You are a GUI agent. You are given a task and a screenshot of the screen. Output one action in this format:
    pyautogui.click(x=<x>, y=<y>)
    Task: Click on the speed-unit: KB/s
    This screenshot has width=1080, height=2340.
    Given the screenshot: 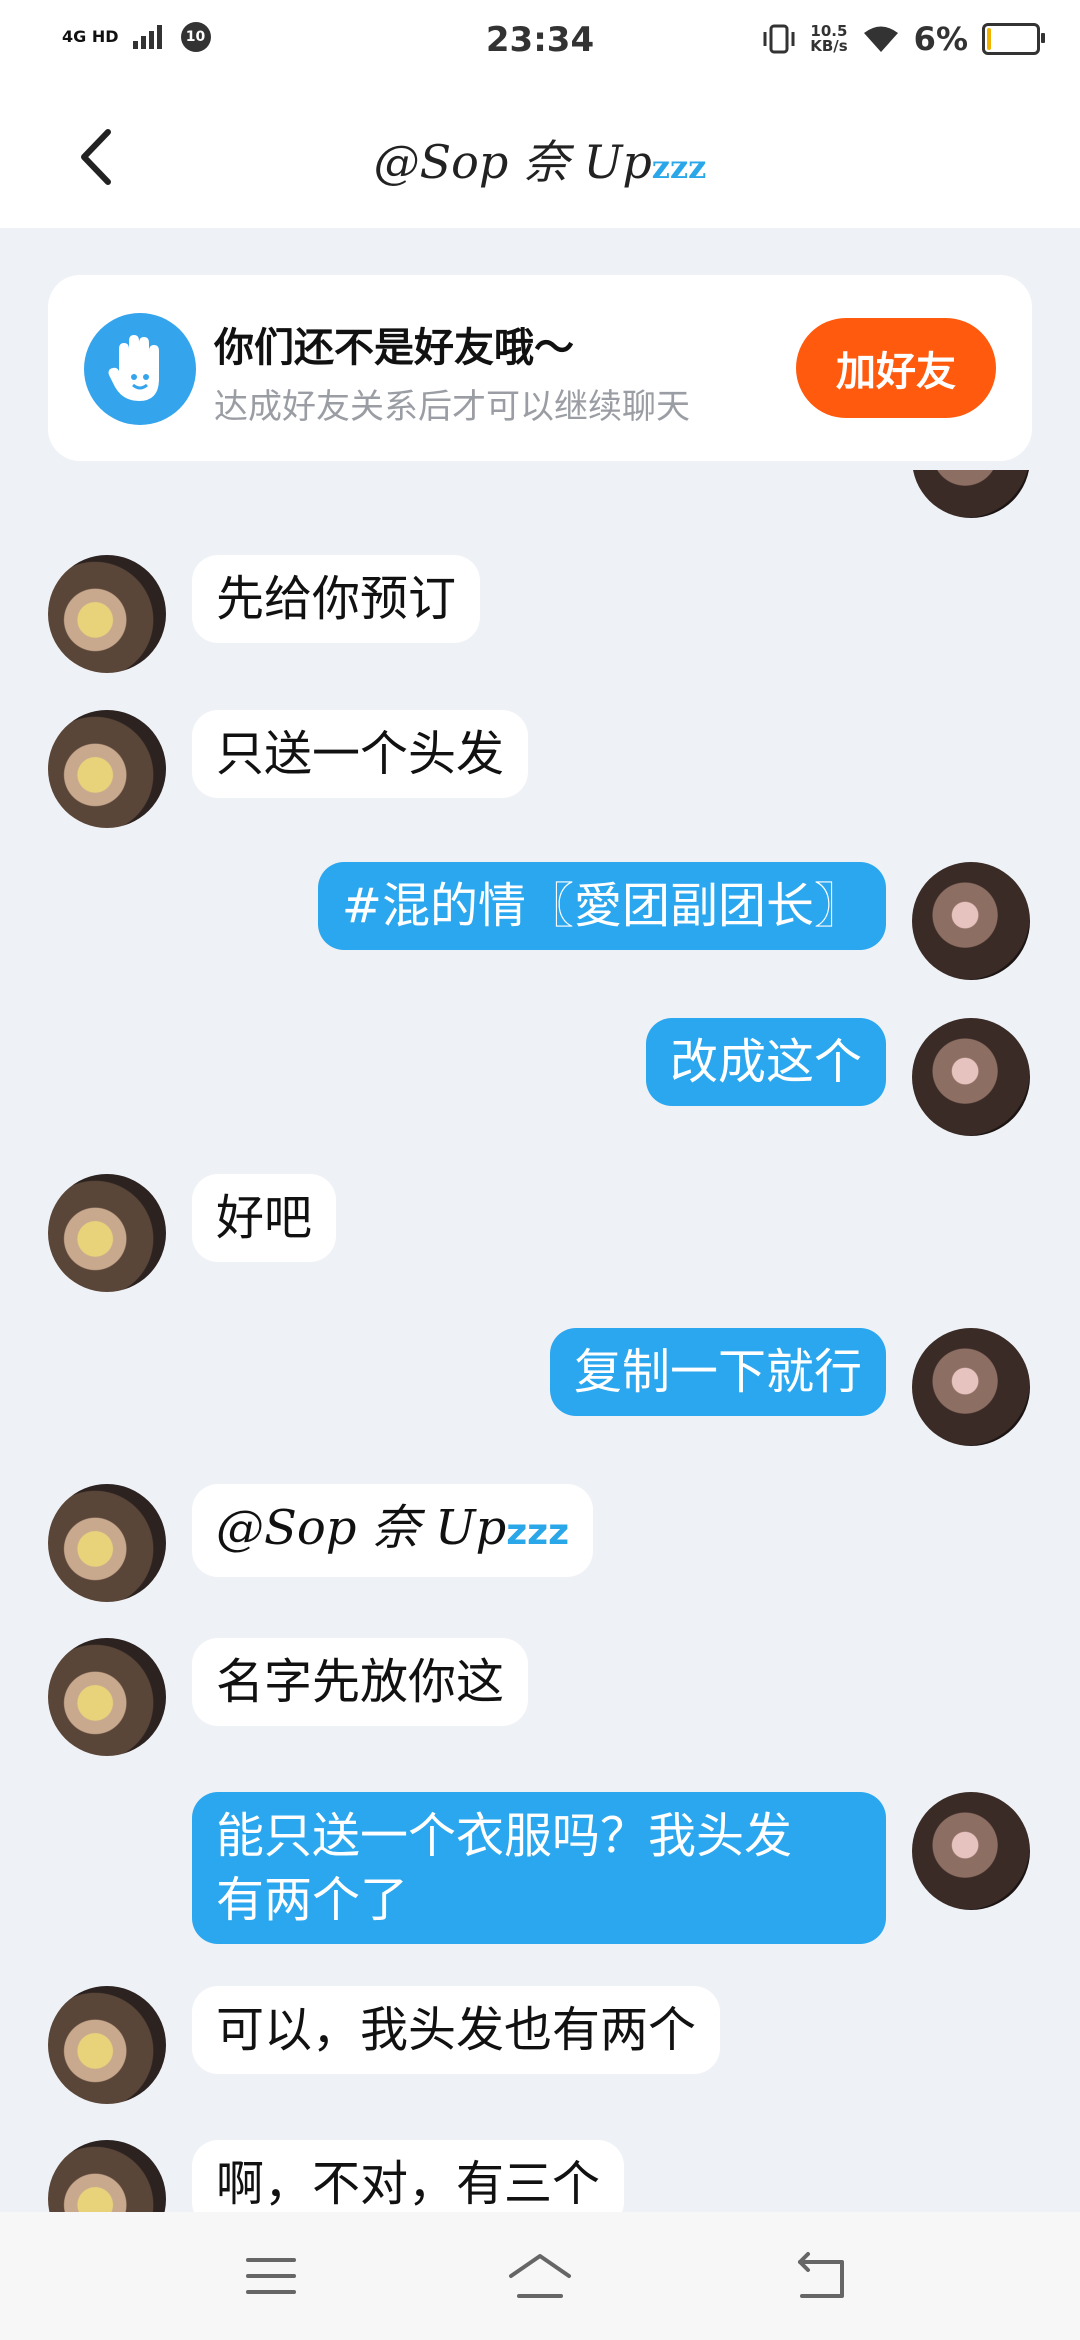 What is the action you would take?
    pyautogui.click(x=829, y=46)
    